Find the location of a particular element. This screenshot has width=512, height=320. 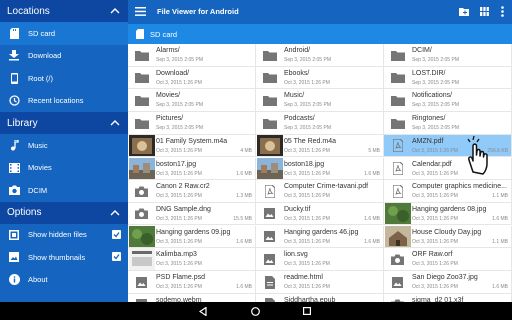

pdf-icon is located at coordinates (269, 191).